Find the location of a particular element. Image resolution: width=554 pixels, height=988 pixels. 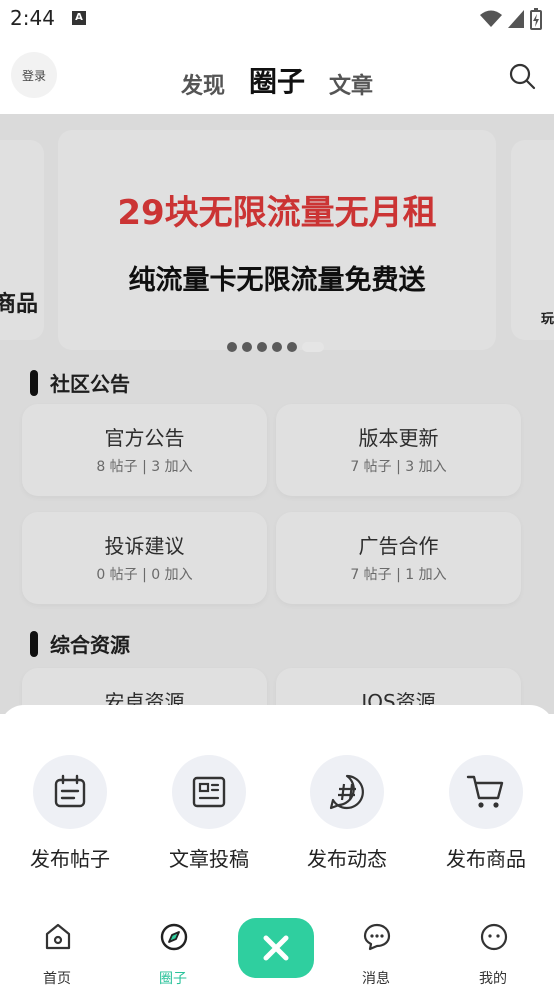

search-icon is located at coordinates (522, 76).